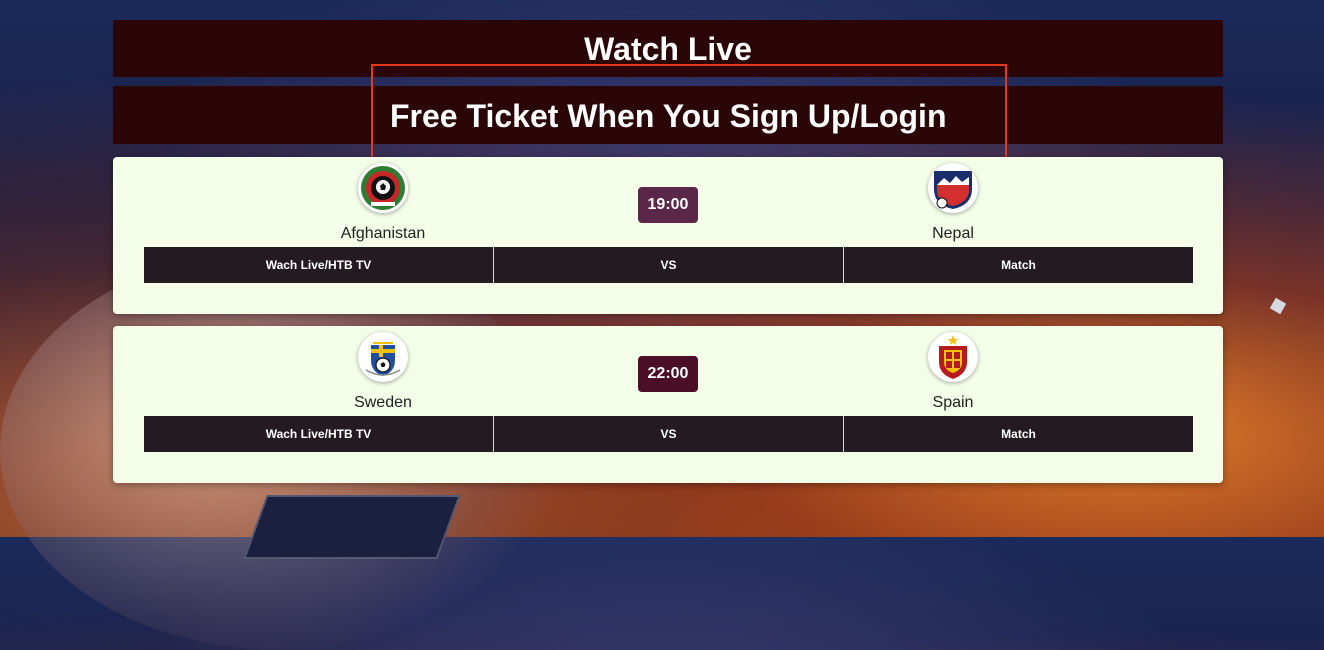  What do you see at coordinates (383, 402) in the screenshot?
I see `home-team-name: Sweden` at bounding box center [383, 402].